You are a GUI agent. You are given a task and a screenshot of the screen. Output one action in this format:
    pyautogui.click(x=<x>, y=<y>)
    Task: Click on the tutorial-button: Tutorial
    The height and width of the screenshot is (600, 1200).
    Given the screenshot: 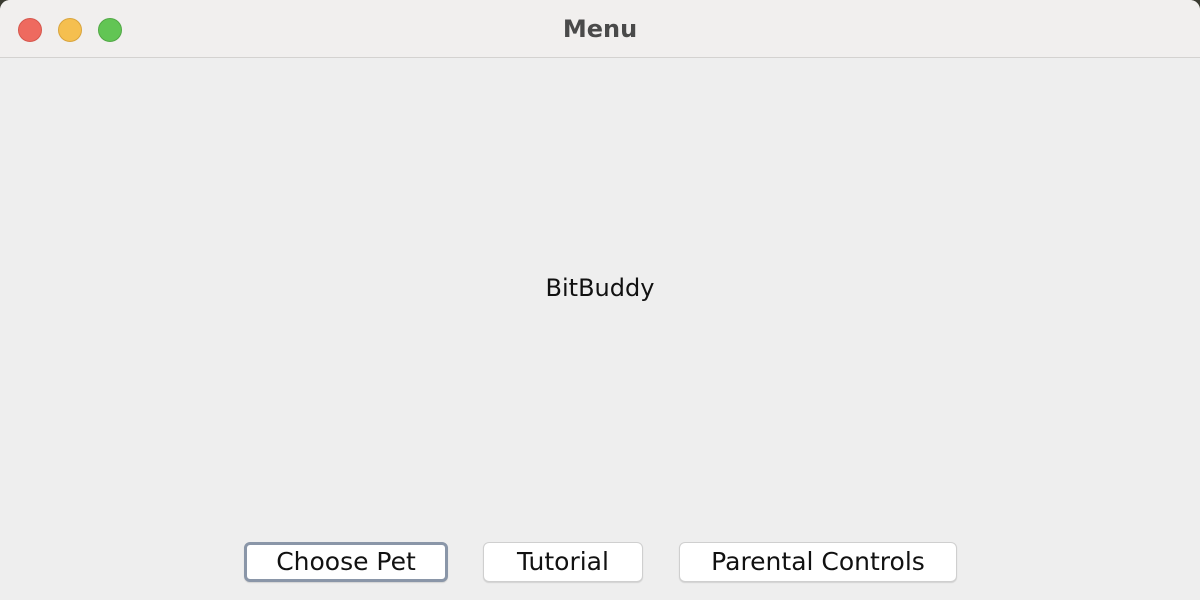 What is the action you would take?
    pyautogui.click(x=563, y=562)
    